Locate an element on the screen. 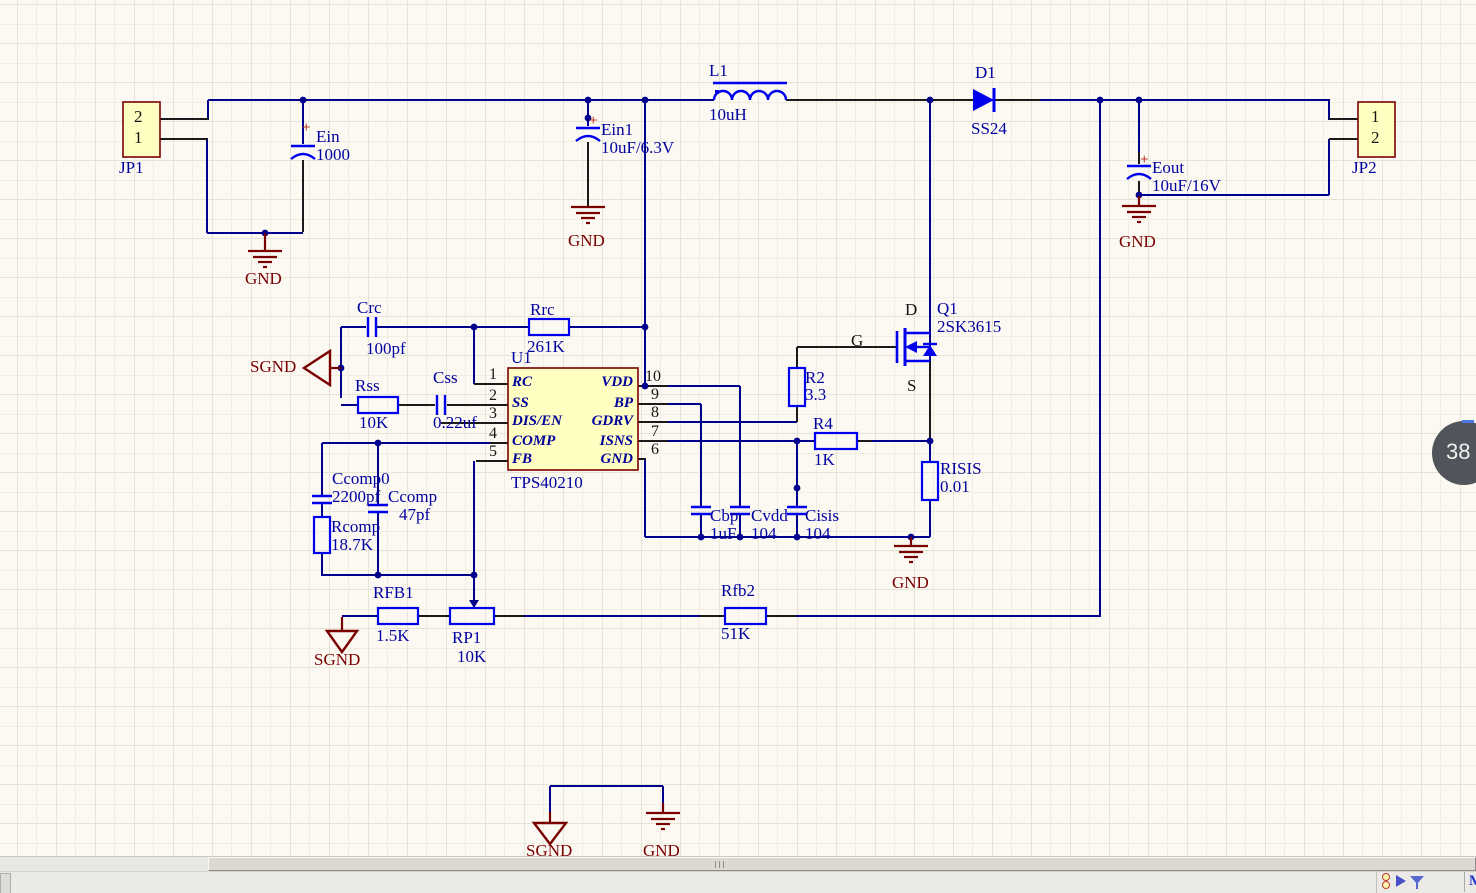 This screenshot has width=1476, height=893. rrc-refdes: Rrc is located at coordinates (542, 310).